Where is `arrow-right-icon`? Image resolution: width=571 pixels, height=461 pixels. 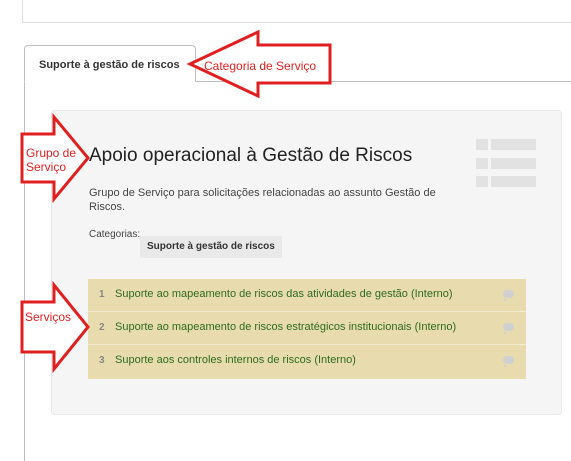
arrow-right-icon is located at coordinates (55, 327).